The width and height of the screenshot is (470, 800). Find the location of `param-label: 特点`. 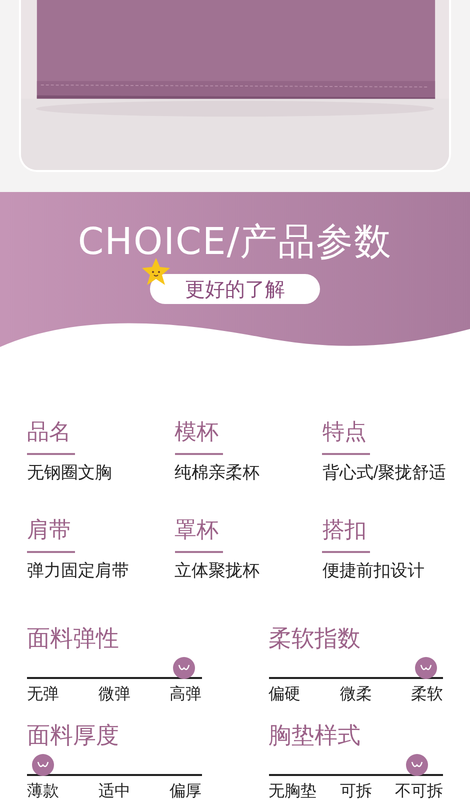

param-label: 特点 is located at coordinates (344, 432).